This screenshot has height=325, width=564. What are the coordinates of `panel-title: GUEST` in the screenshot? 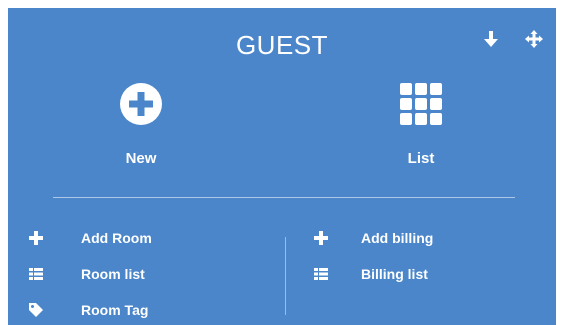 It's located at (282, 45).